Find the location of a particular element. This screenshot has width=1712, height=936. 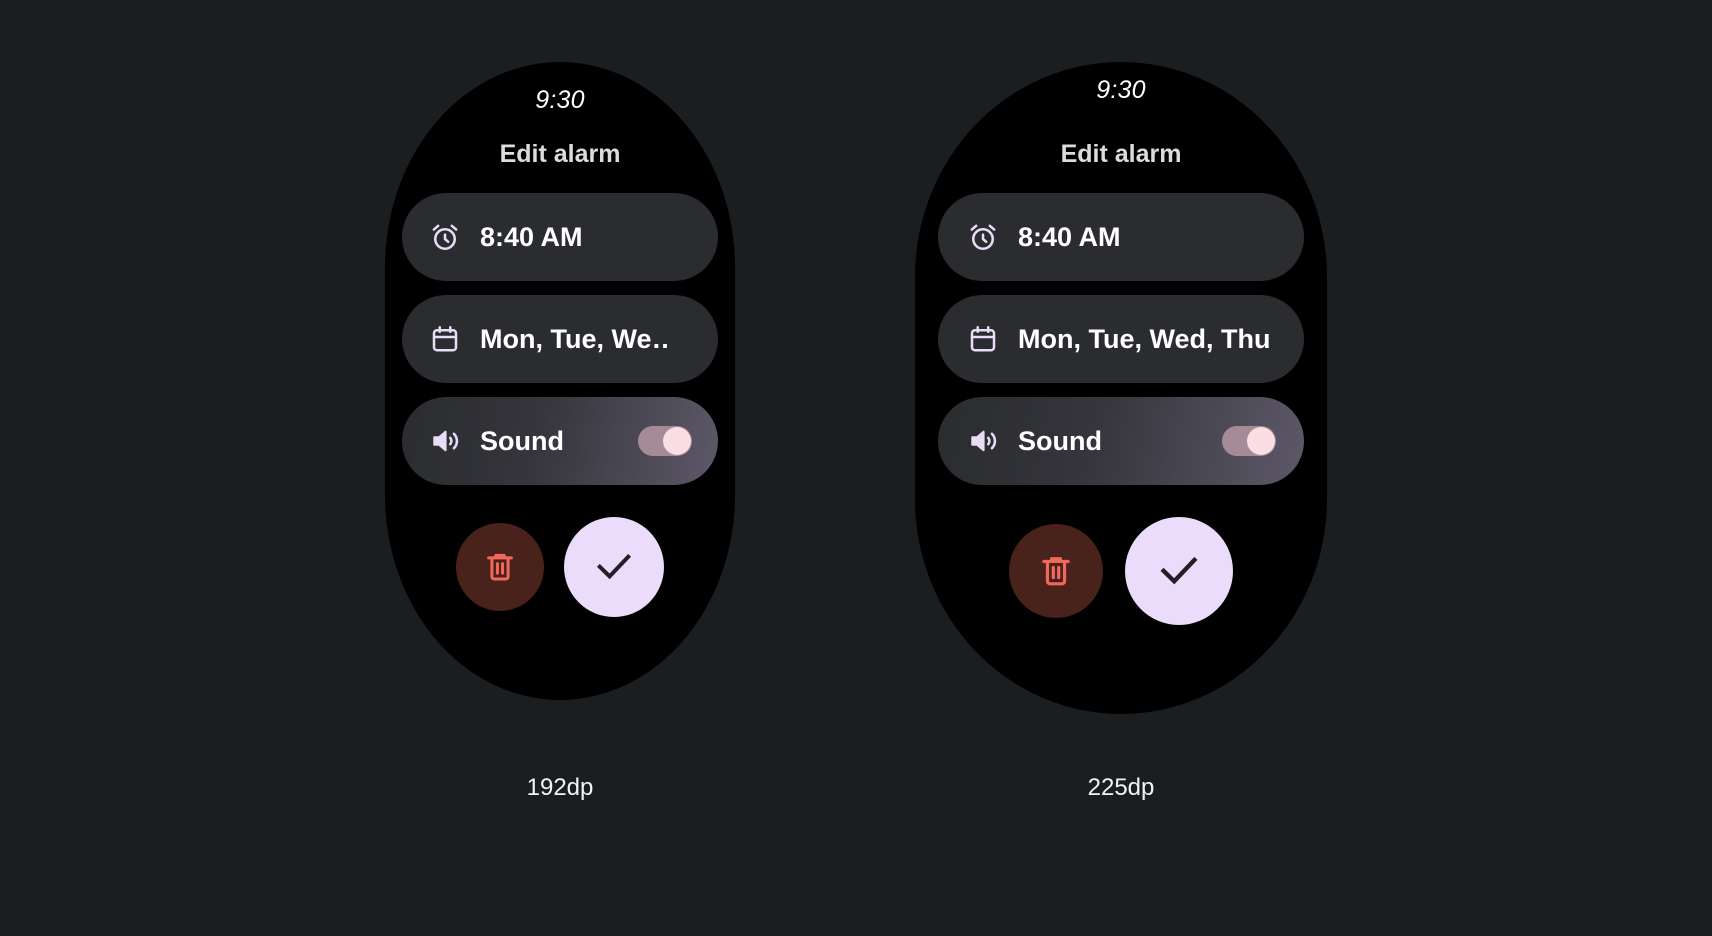

repeat-days-row: Mon, Tue, Wed, Thu is located at coordinates (1121, 339).